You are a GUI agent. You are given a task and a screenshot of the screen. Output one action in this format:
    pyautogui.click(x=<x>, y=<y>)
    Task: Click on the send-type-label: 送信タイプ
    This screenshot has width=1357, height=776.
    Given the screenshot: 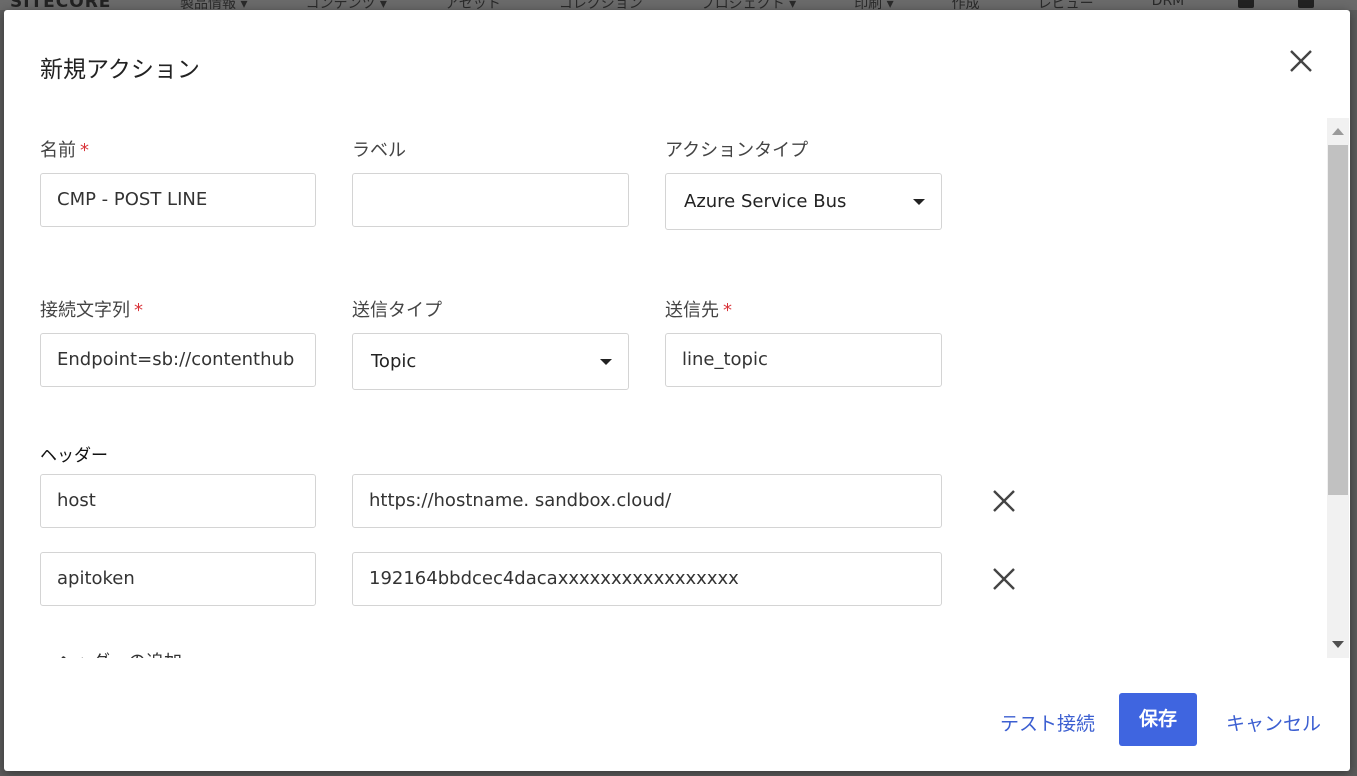 What is the action you would take?
    pyautogui.click(x=397, y=310)
    